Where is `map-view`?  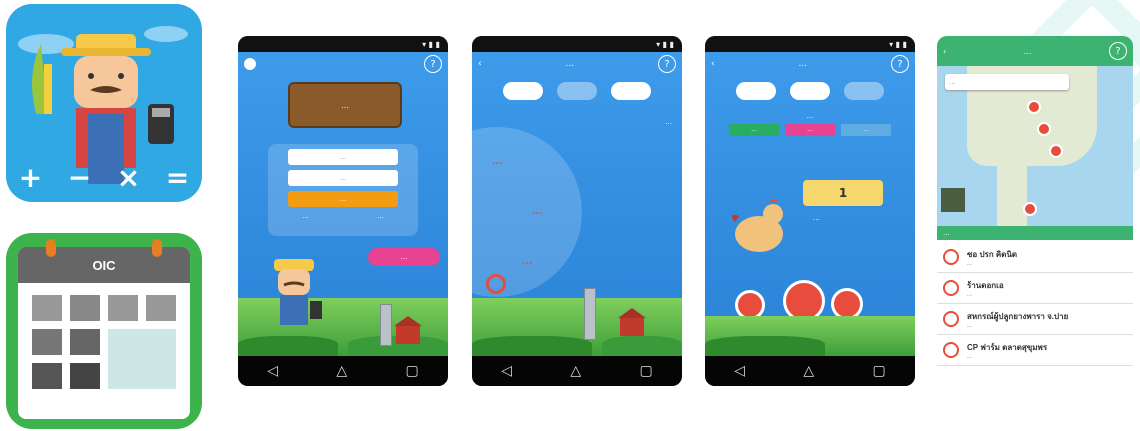
map-view is located at coordinates (1035, 146).